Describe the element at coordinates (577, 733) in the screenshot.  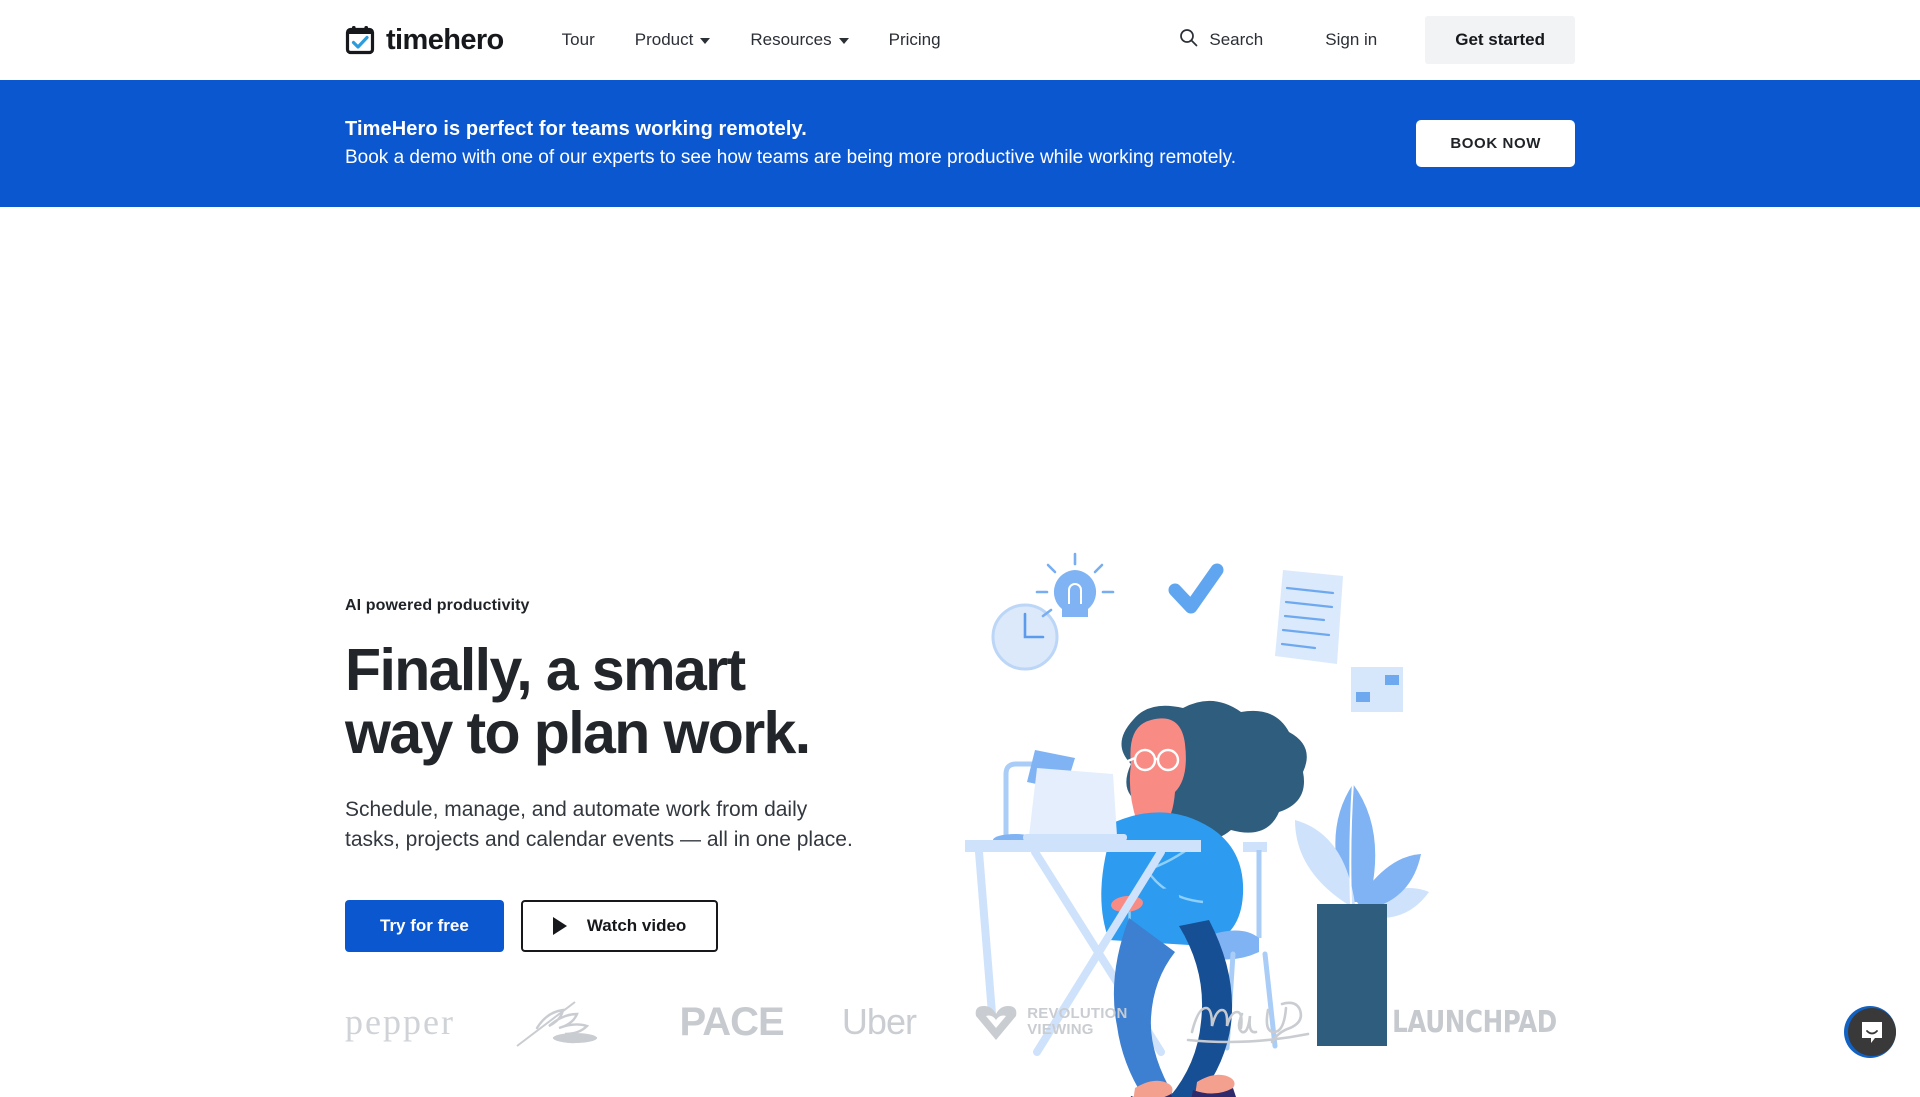
I see `hero-title-line2: way to plan work.` at that location.